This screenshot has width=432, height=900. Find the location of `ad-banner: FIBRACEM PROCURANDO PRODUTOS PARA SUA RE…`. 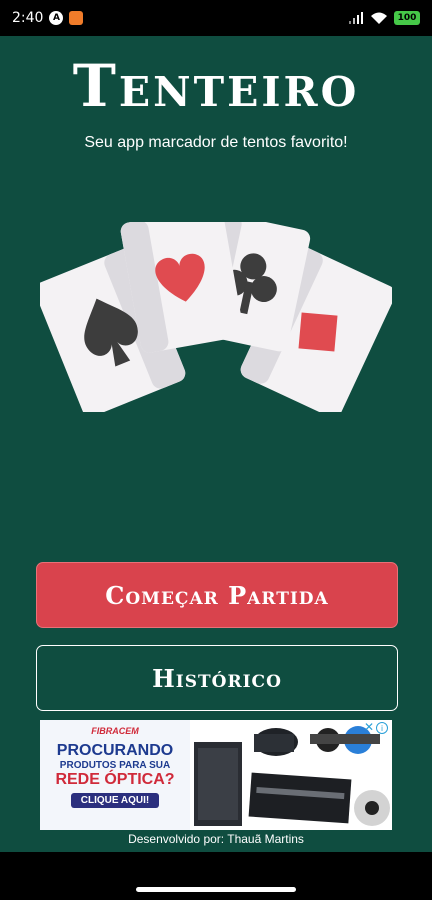

ad-banner: FIBRACEM PROCURANDO PRODUTOS PARA SUA RE… is located at coordinates (216, 775).